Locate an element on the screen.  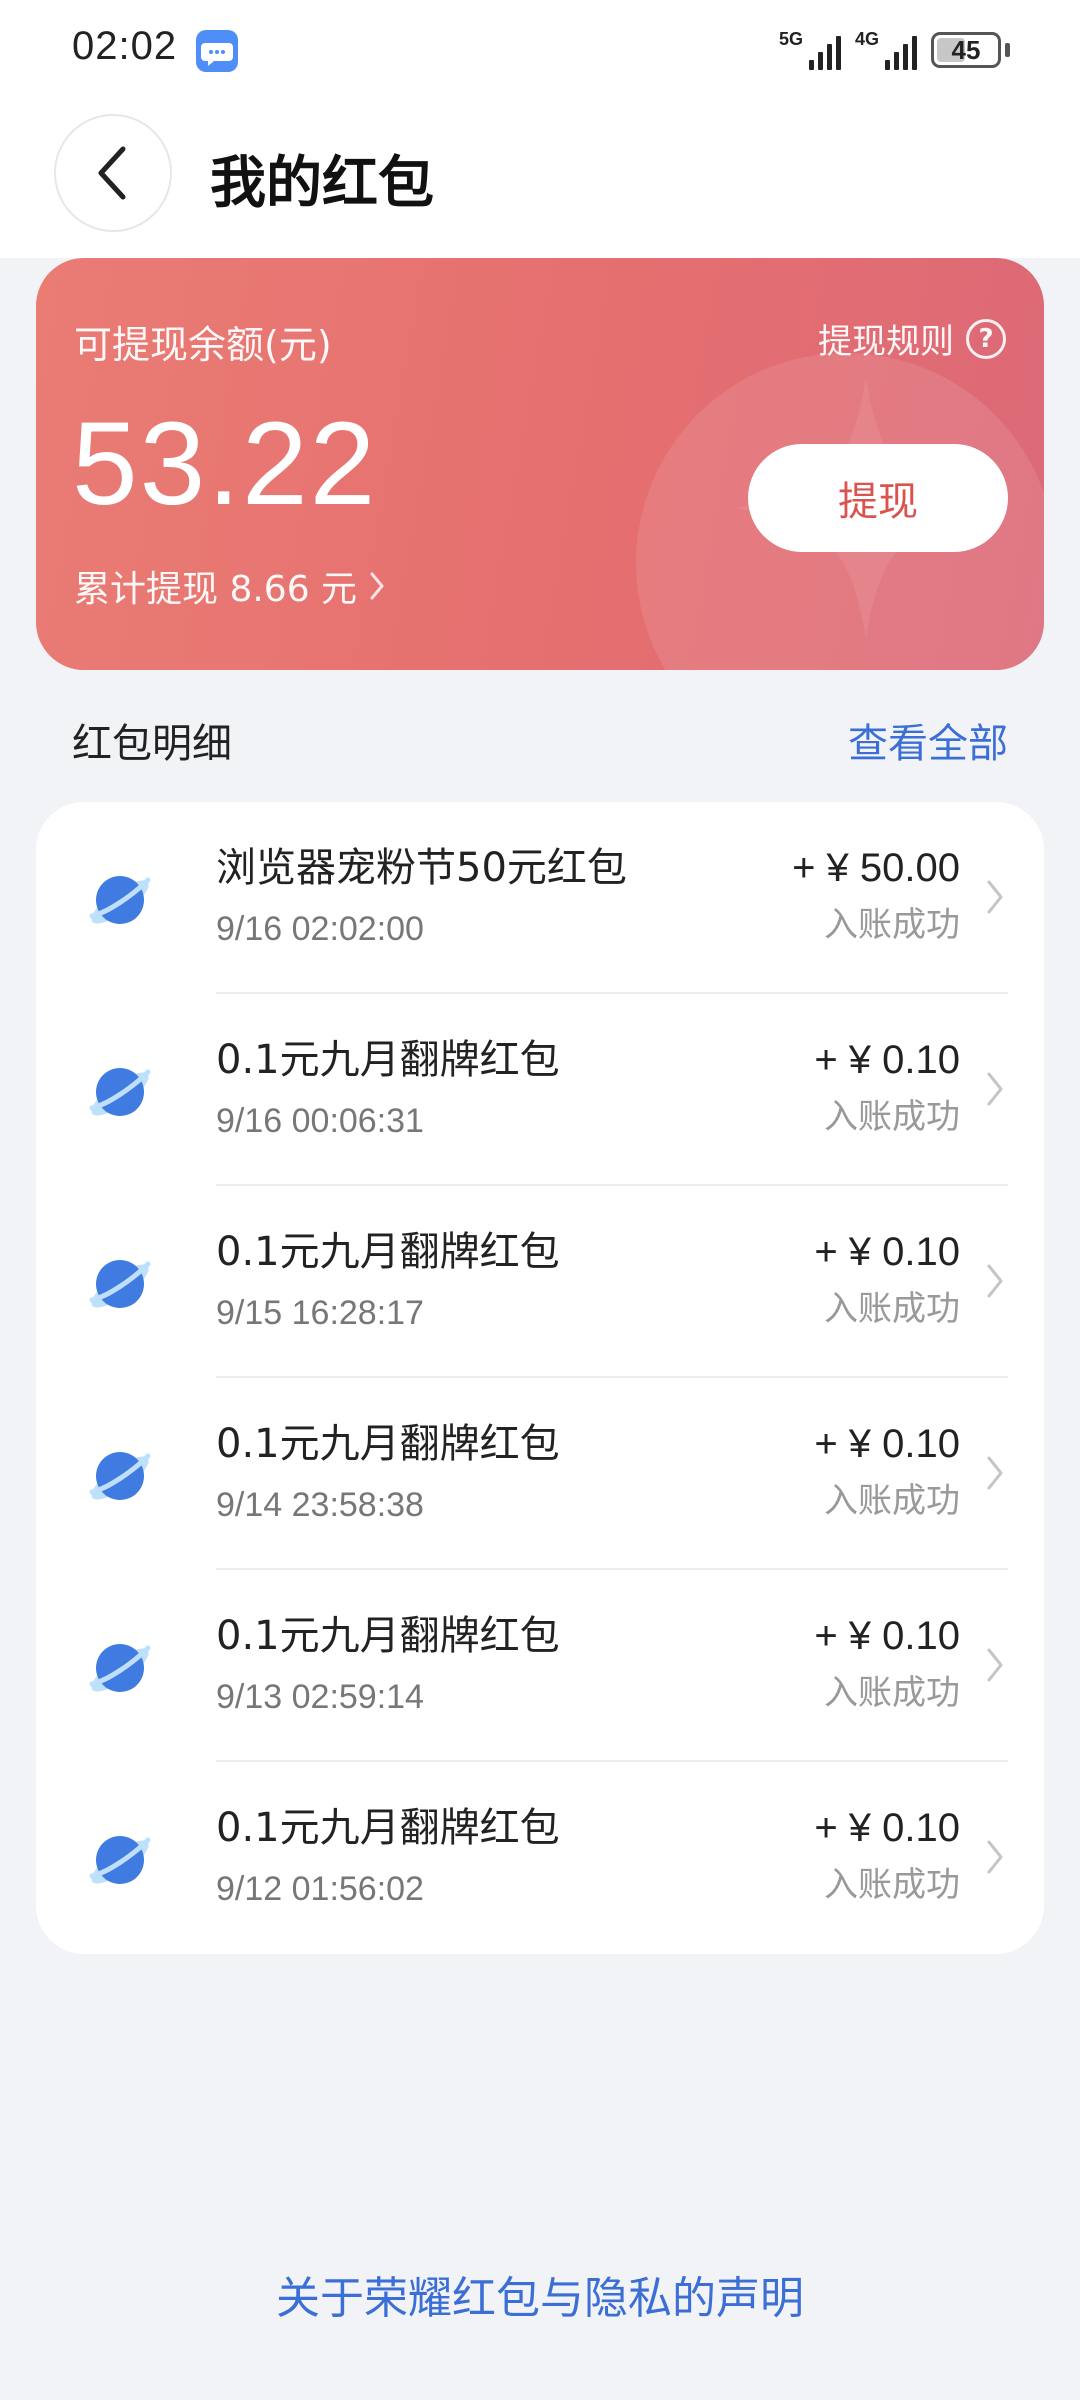
balance-amount: 53.22 is located at coordinates (225, 464).